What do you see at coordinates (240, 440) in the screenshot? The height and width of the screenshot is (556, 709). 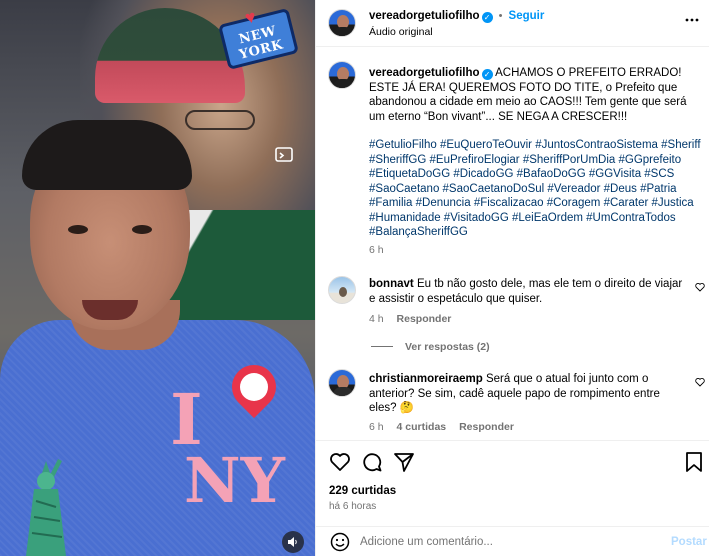 I see `i-love-ny-sticker: I NY` at bounding box center [240, 440].